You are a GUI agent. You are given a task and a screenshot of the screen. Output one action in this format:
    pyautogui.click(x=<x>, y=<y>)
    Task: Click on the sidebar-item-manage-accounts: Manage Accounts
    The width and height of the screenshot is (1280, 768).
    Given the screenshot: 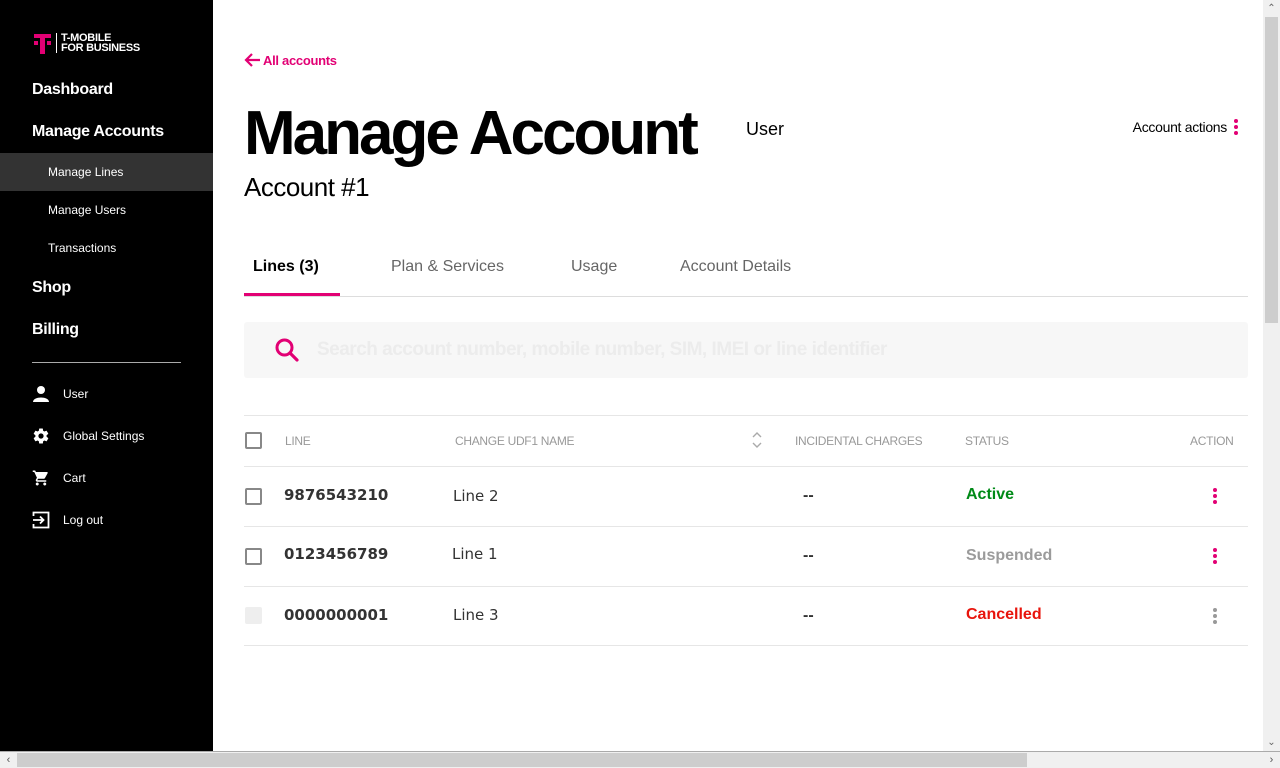 What is the action you would take?
    pyautogui.click(x=98, y=132)
    